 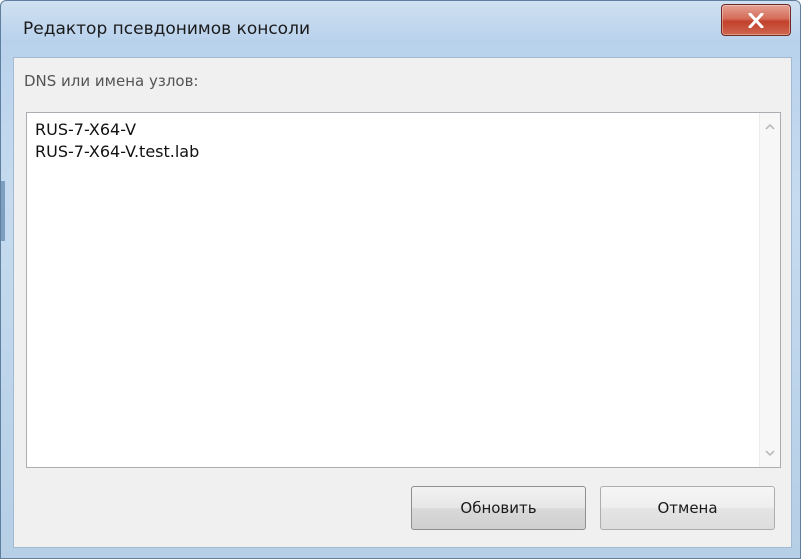 I want to click on vertical-scrollbar, so click(x=769, y=290).